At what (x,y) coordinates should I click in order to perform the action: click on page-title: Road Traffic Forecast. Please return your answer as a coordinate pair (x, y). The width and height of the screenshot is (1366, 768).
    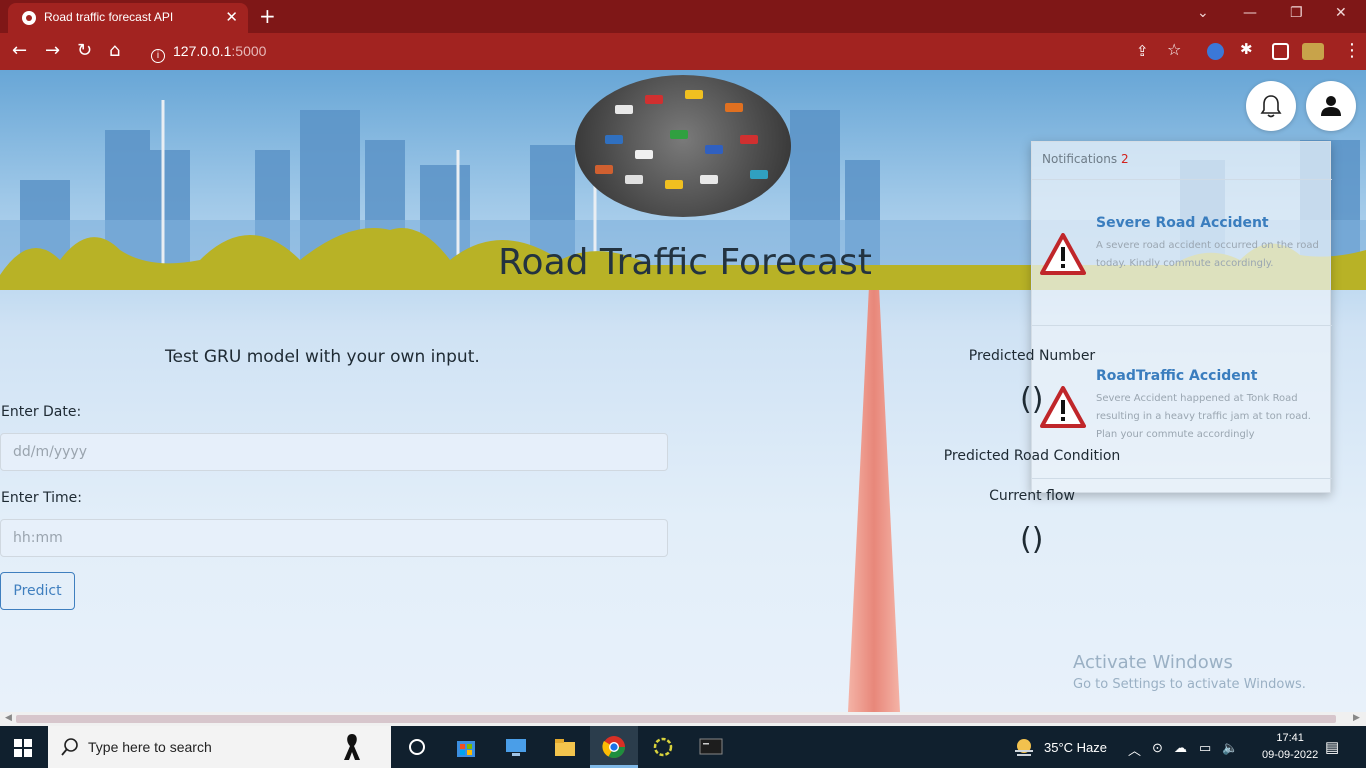
    Looking at the image, I should click on (685, 262).